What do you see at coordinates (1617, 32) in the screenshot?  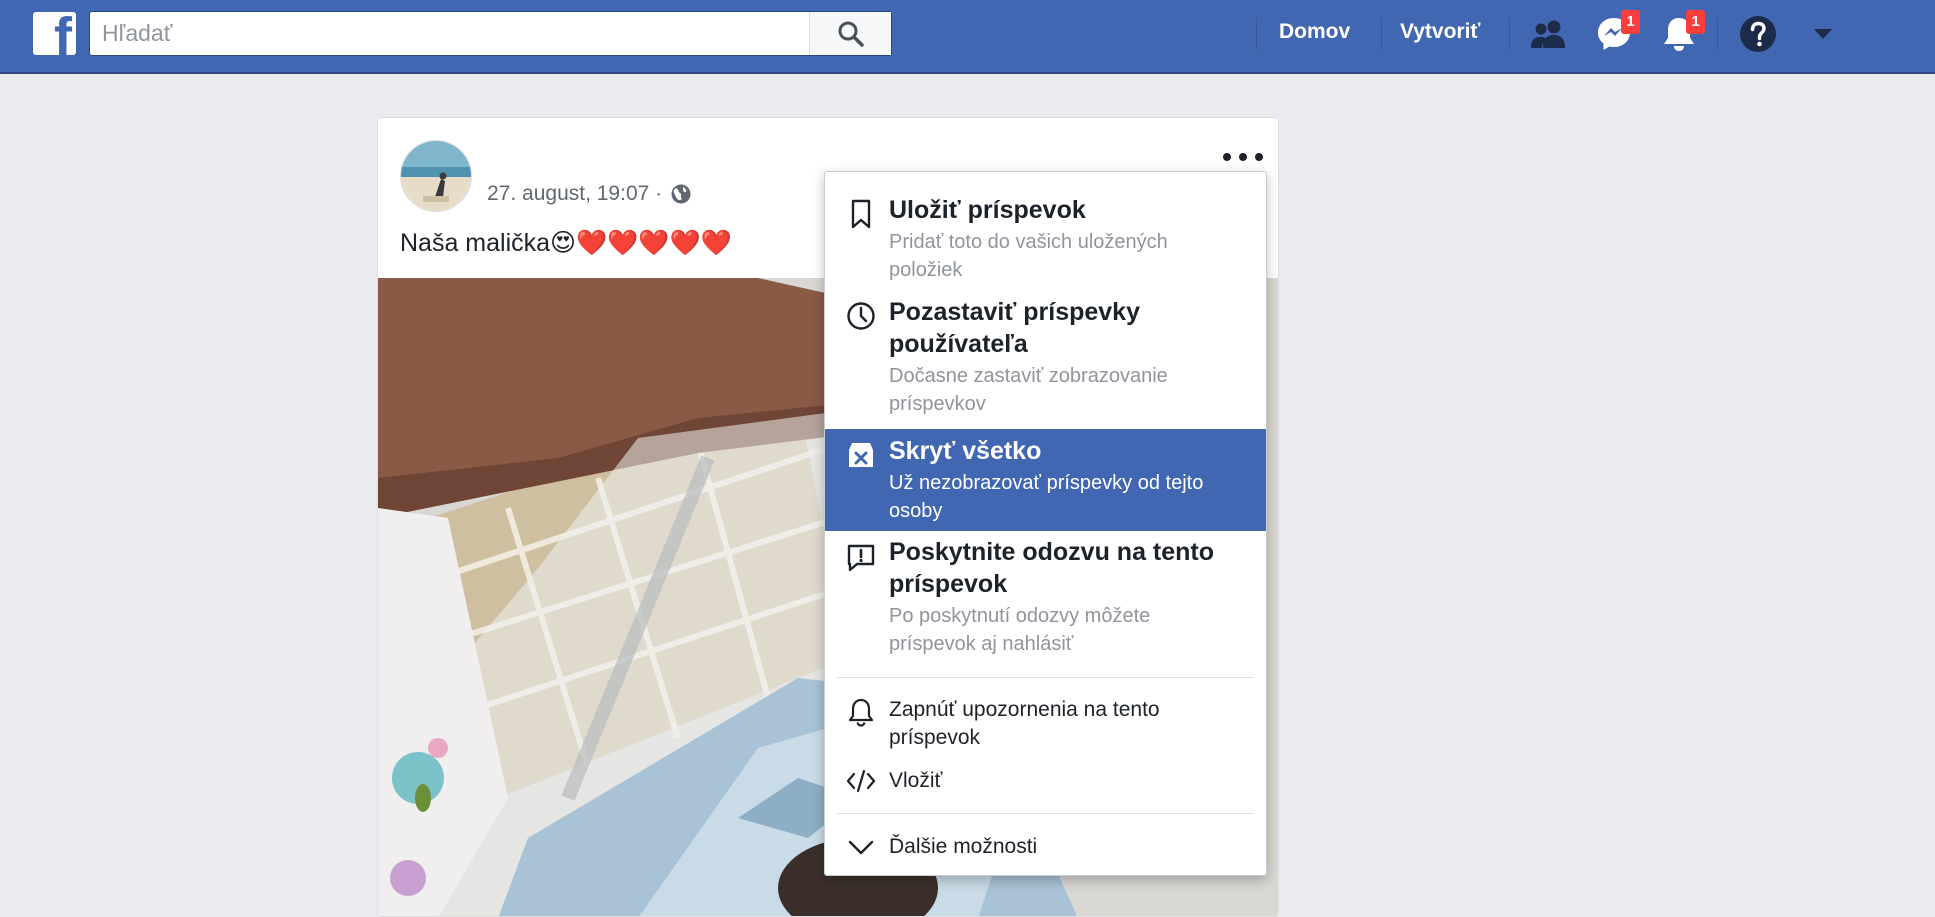 I see `messenger-icon: 1` at bounding box center [1617, 32].